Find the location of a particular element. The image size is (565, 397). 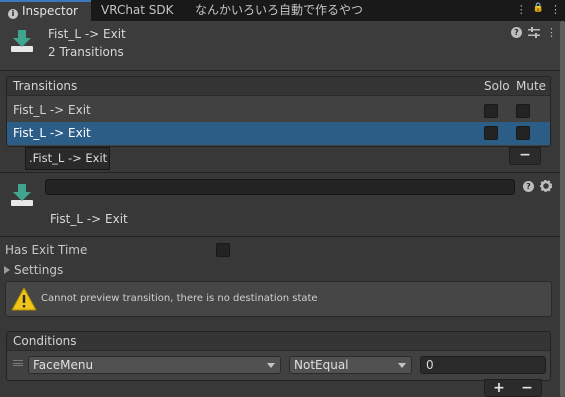

condition-mode-value: NotEqual is located at coordinates (321, 365).